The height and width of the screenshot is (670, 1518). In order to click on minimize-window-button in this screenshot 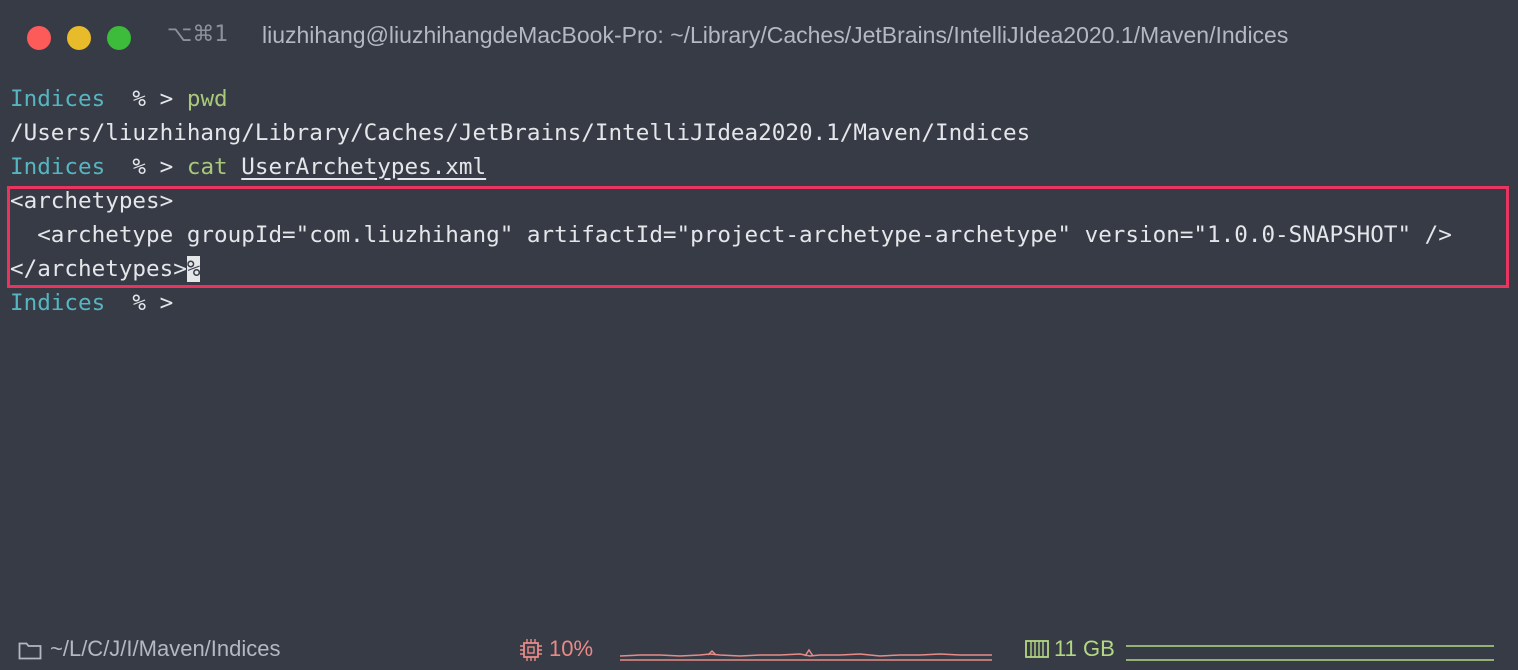, I will do `click(79, 38)`.